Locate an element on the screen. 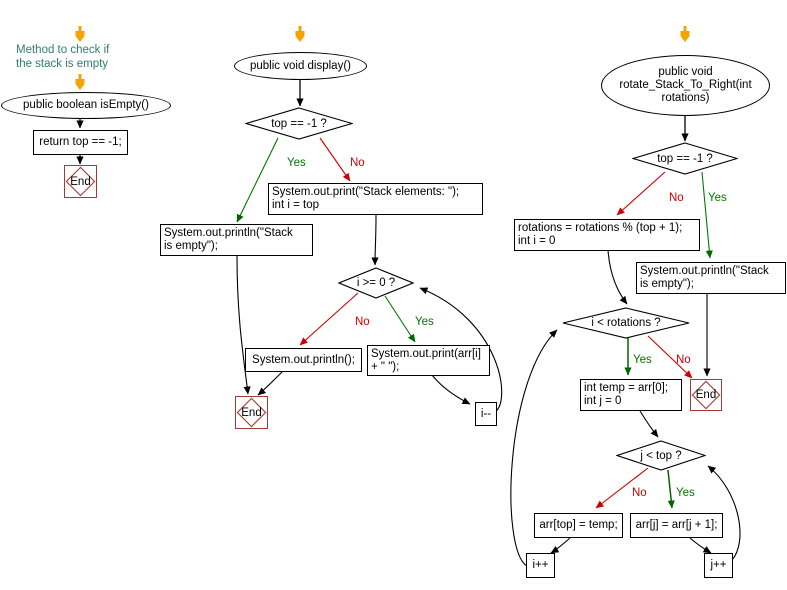 Image resolution: width=787 pixels, height=590 pixels. decision-j-lt-top: j < top ? is located at coordinates (661, 455).